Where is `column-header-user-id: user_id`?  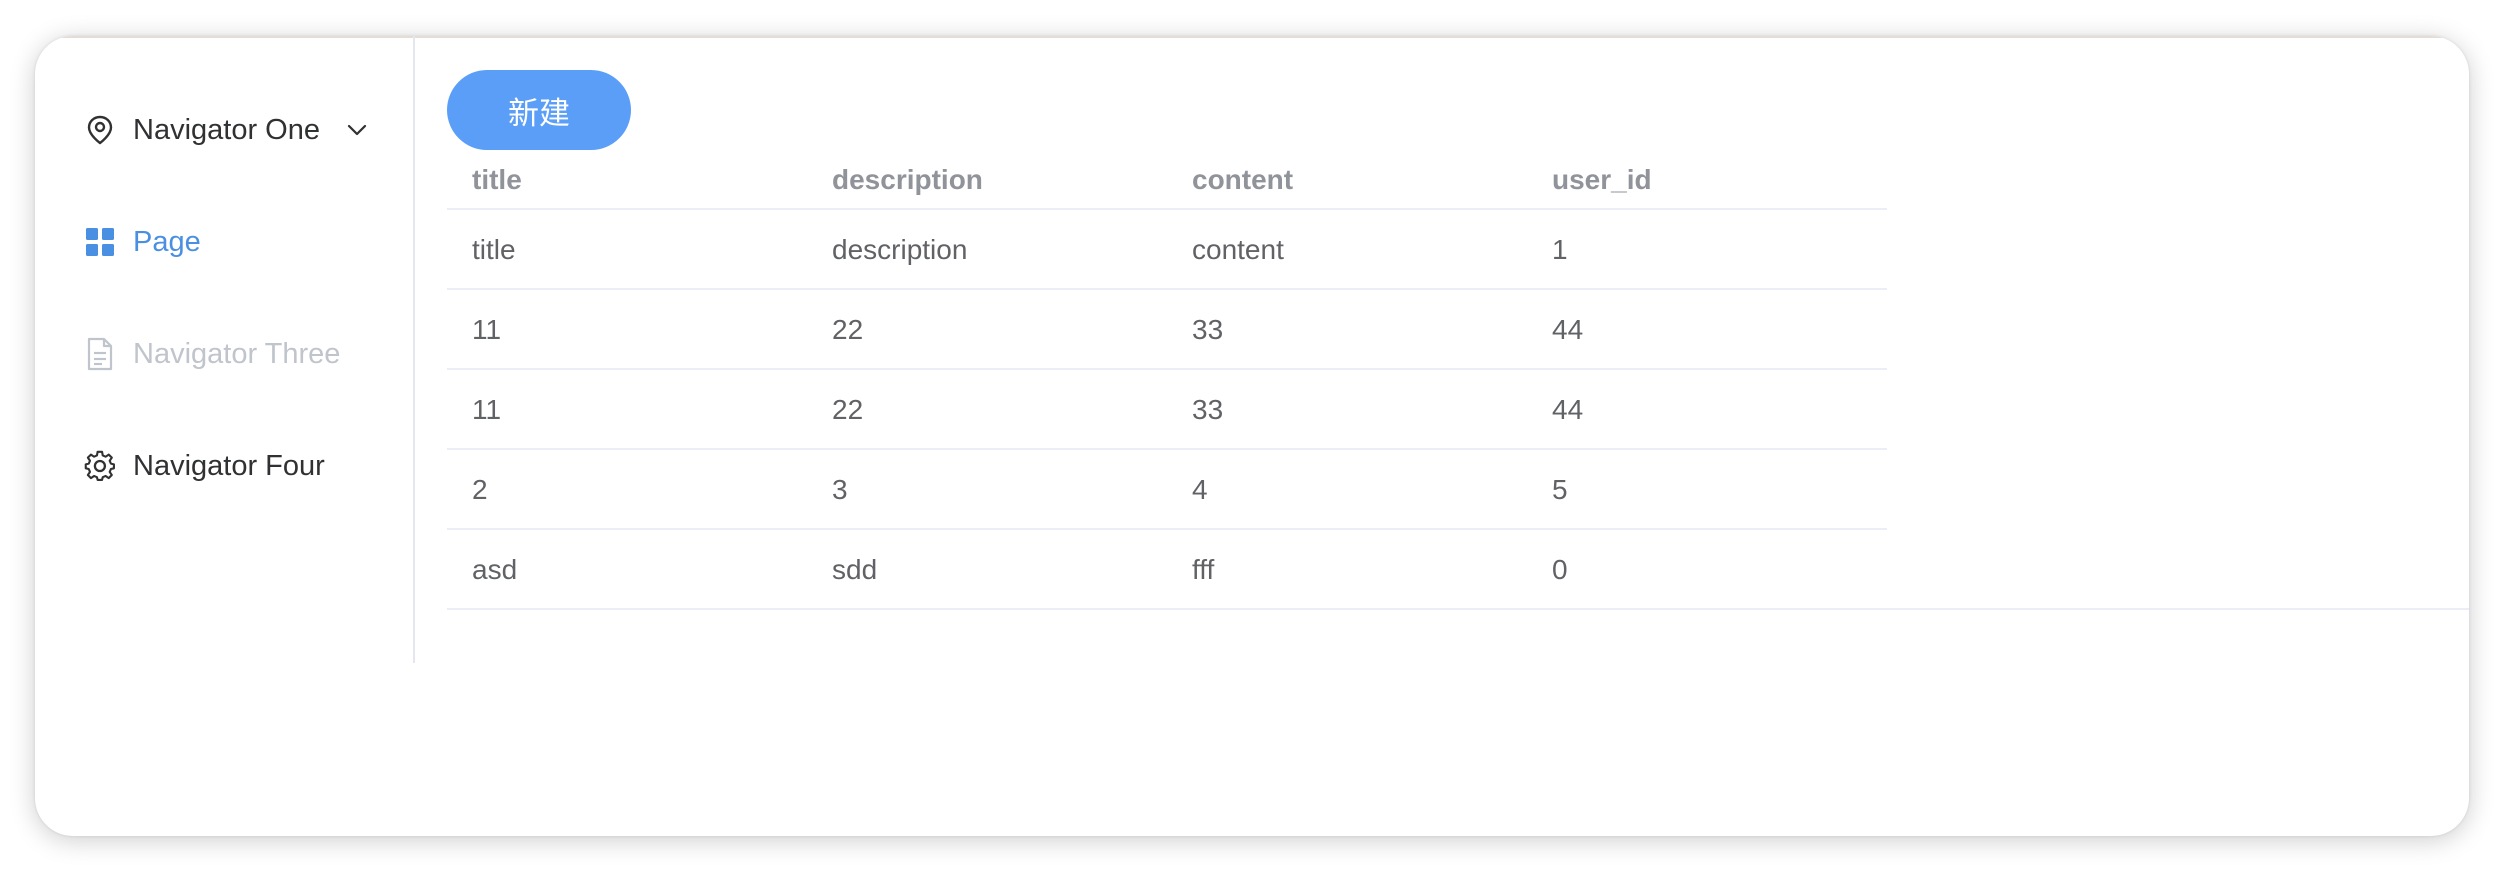 column-header-user-id: user_id is located at coordinates (1602, 180).